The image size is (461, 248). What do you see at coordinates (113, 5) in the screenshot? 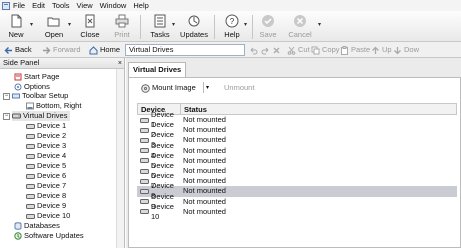
I see `menu-window: Window` at bounding box center [113, 5].